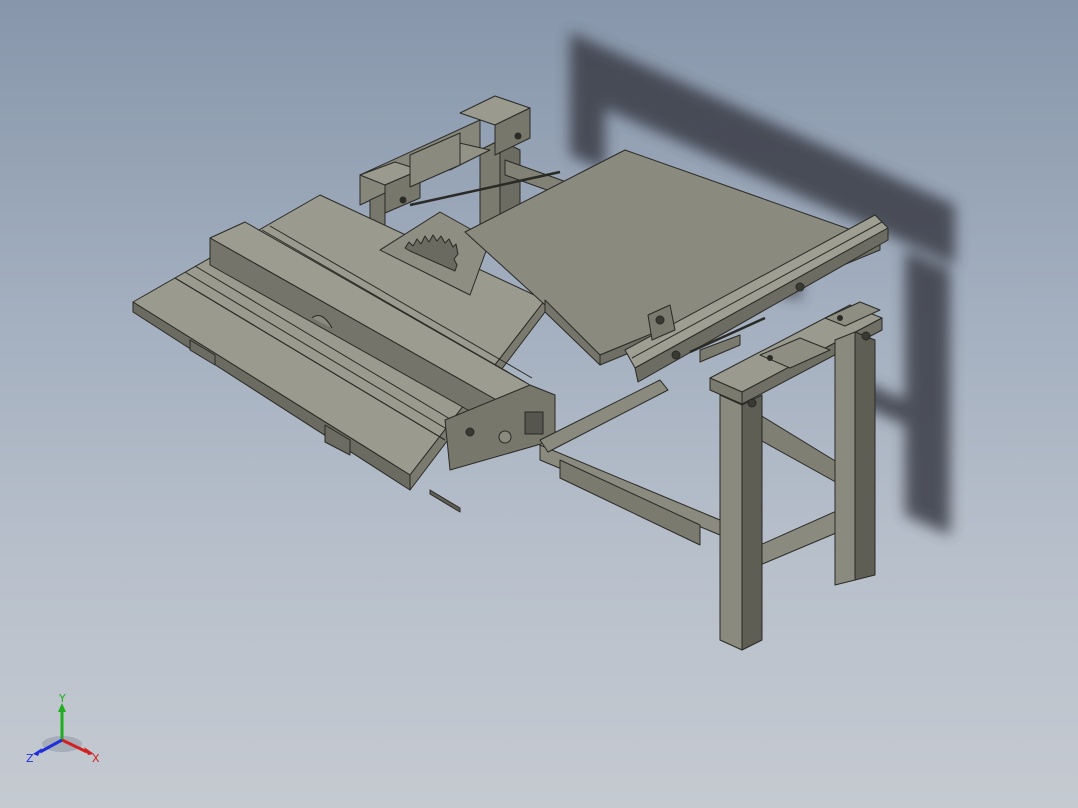 The height and width of the screenshot is (808, 1078). Describe the element at coordinates (30, 758) in the screenshot. I see `z-axis-label: Z` at that location.